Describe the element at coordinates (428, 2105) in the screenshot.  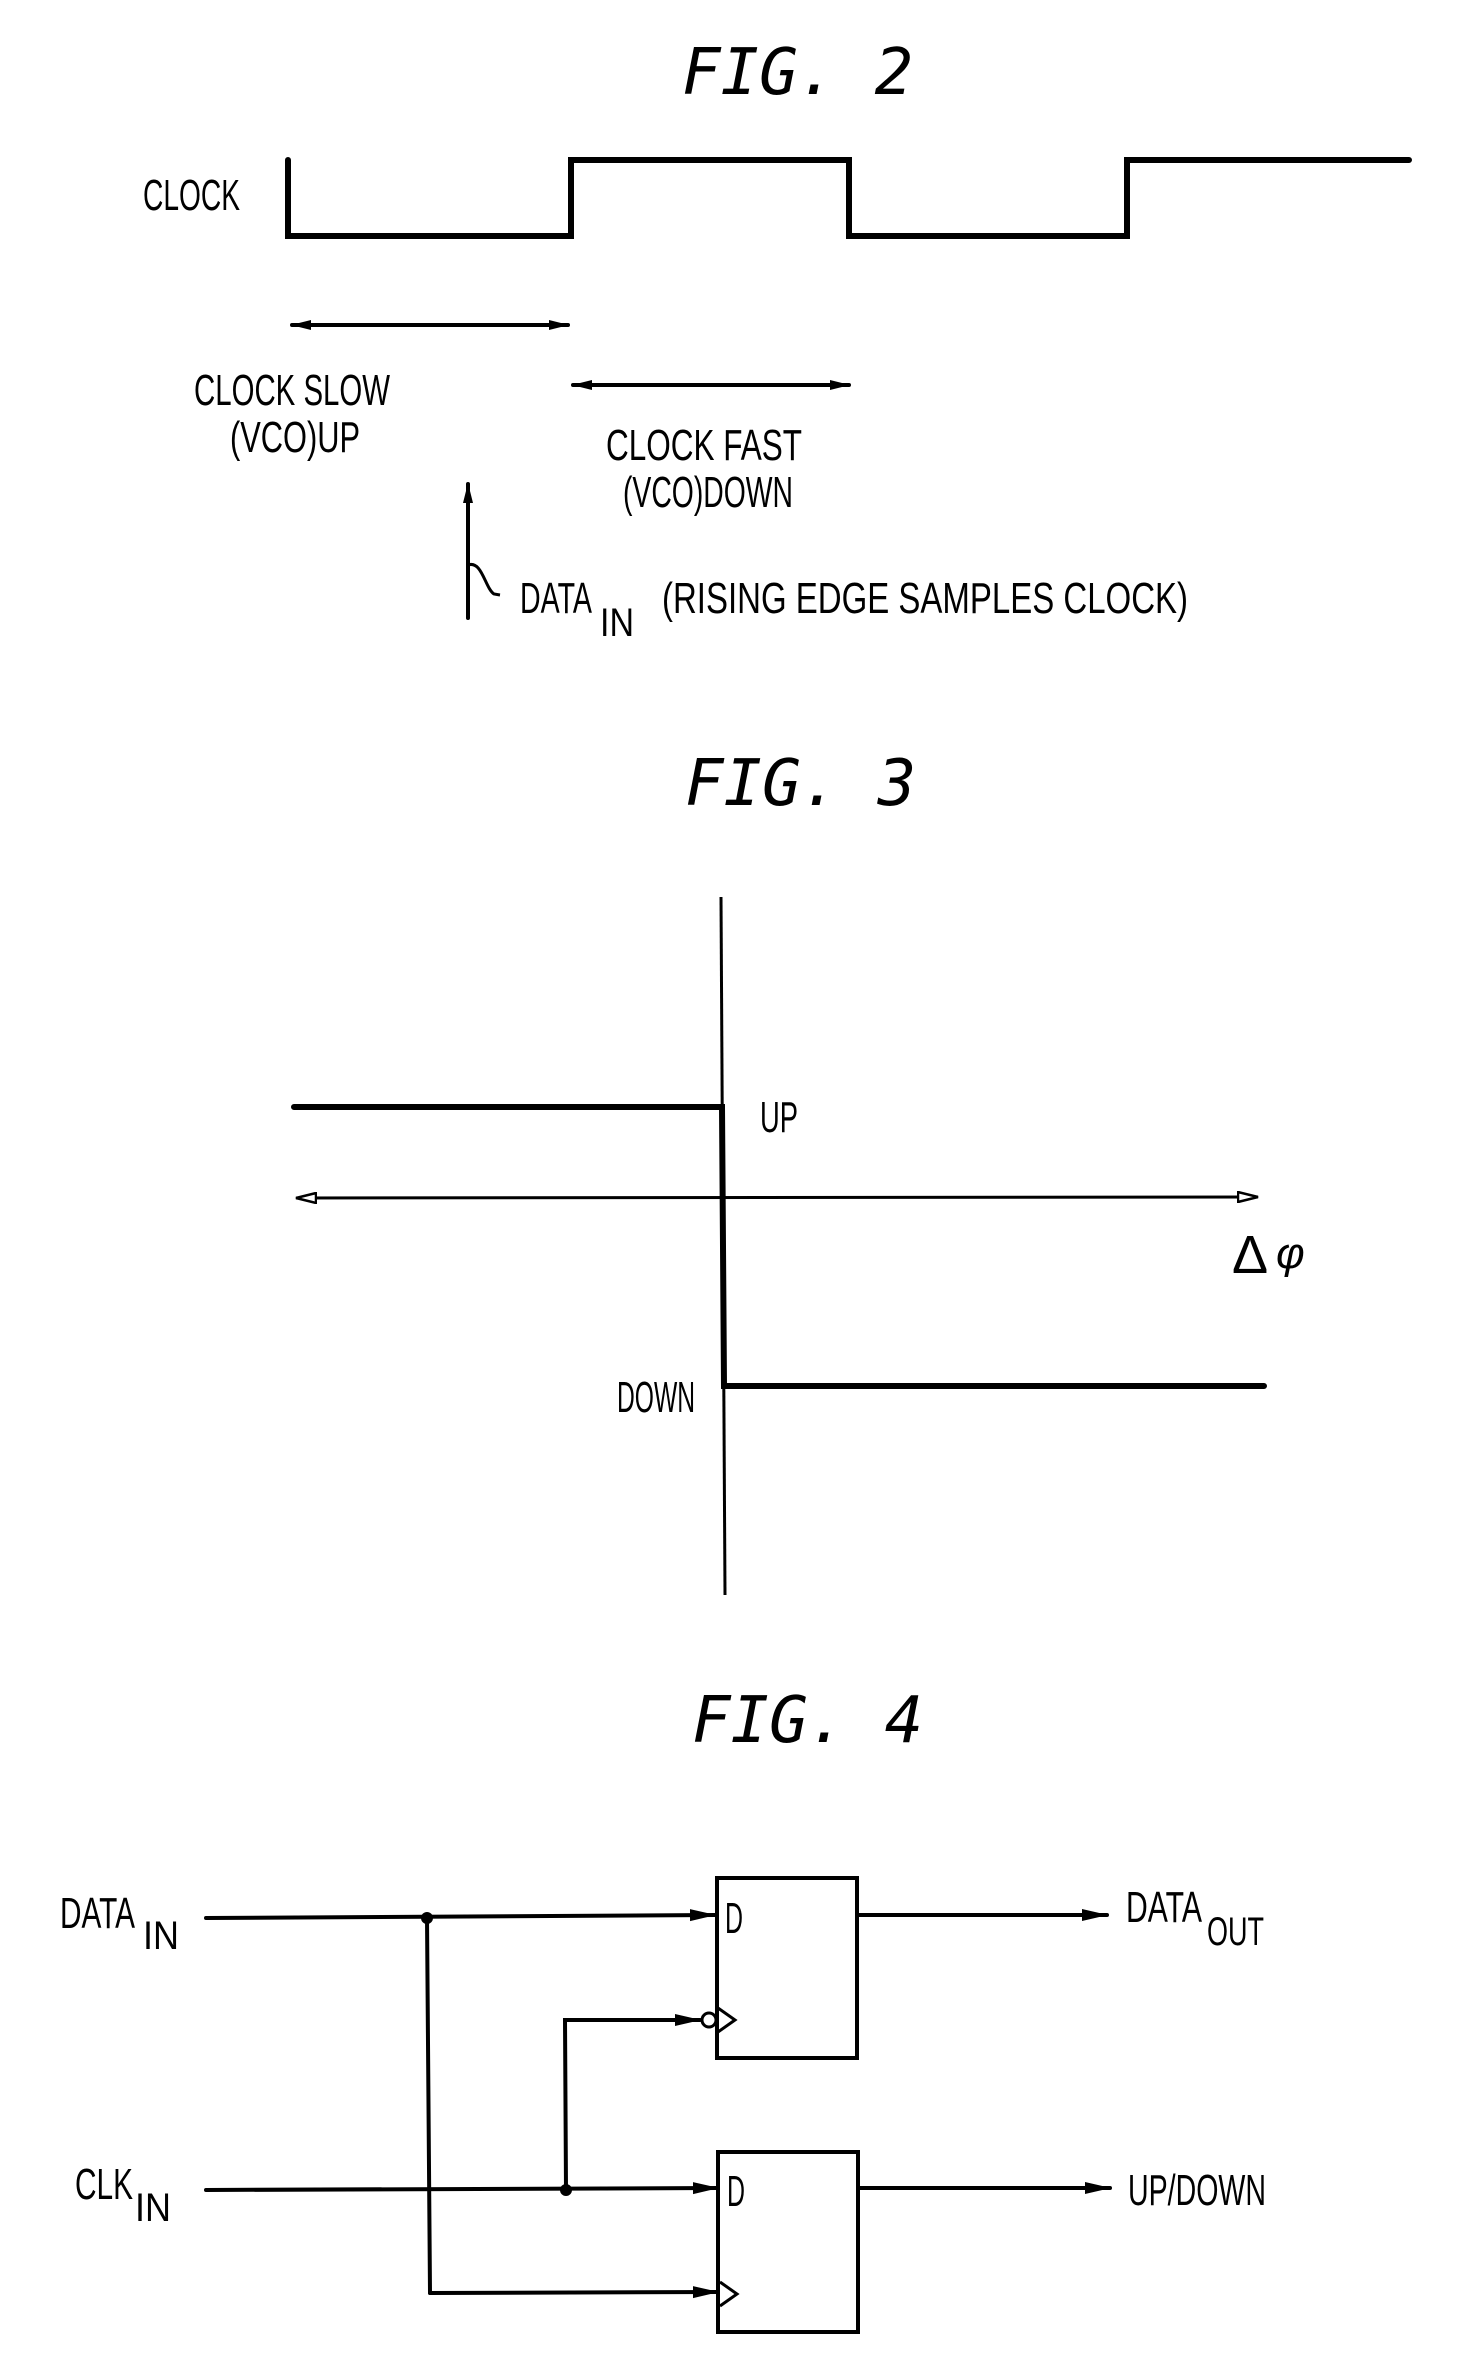
I see `data-in-branch-wire` at that location.